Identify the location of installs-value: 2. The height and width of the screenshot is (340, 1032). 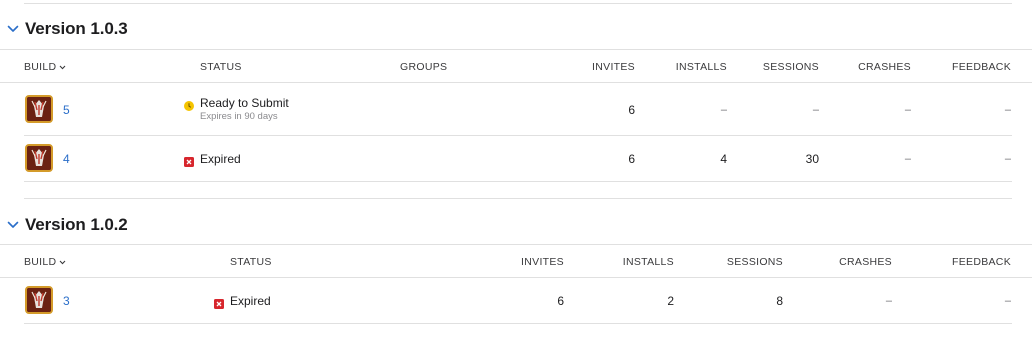
(670, 301).